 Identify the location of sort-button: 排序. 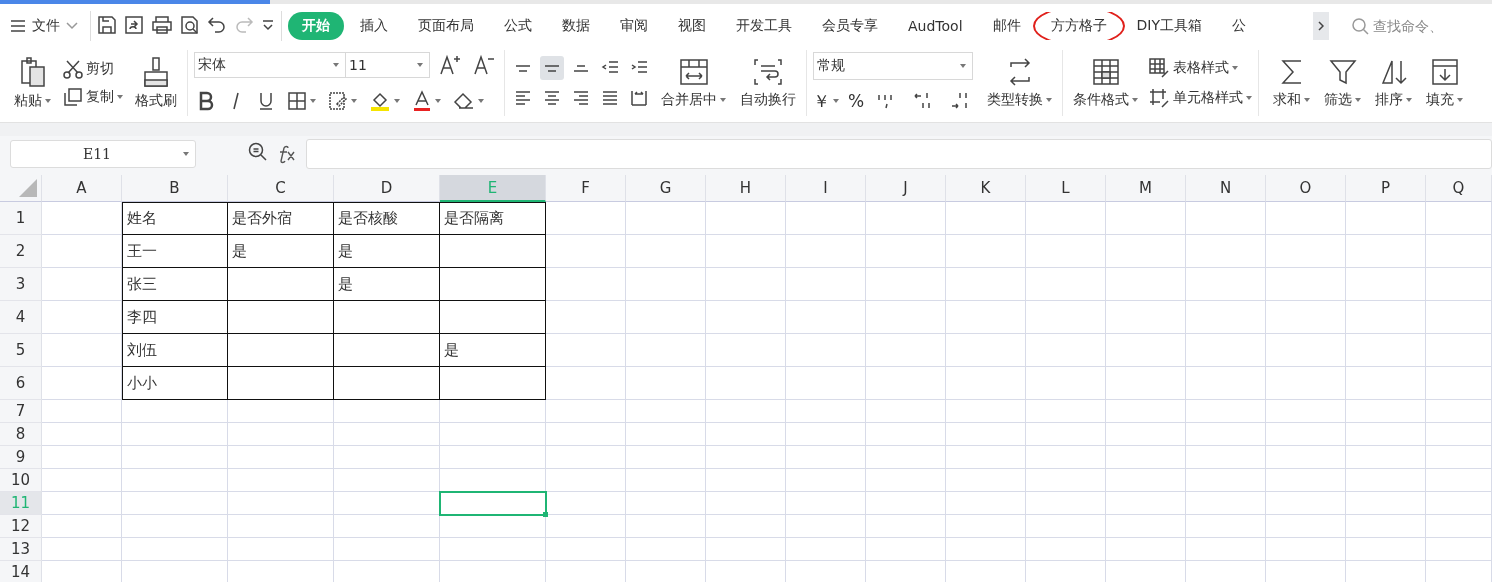
(1394, 83).